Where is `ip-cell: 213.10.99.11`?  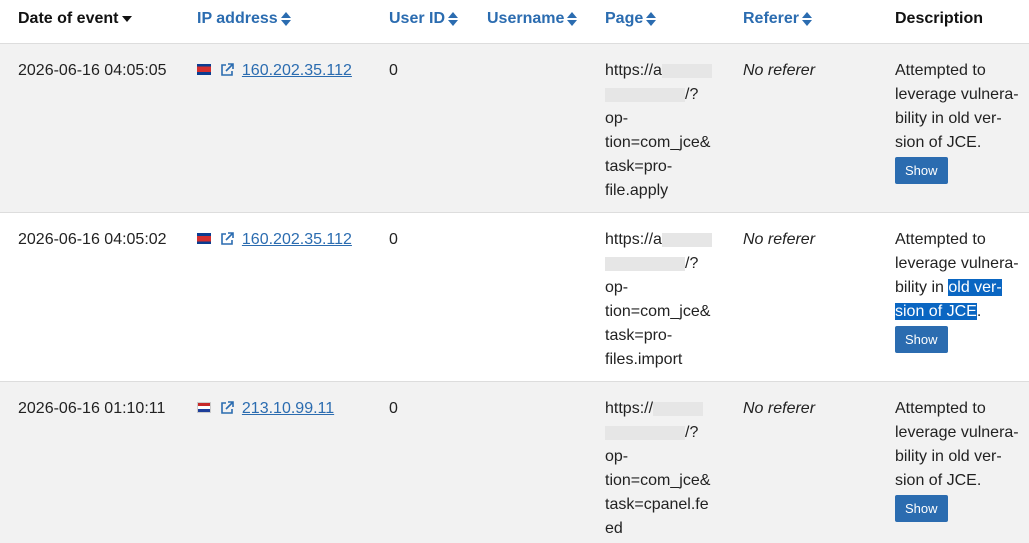 ip-cell: 213.10.99.11 is located at coordinates (265, 409).